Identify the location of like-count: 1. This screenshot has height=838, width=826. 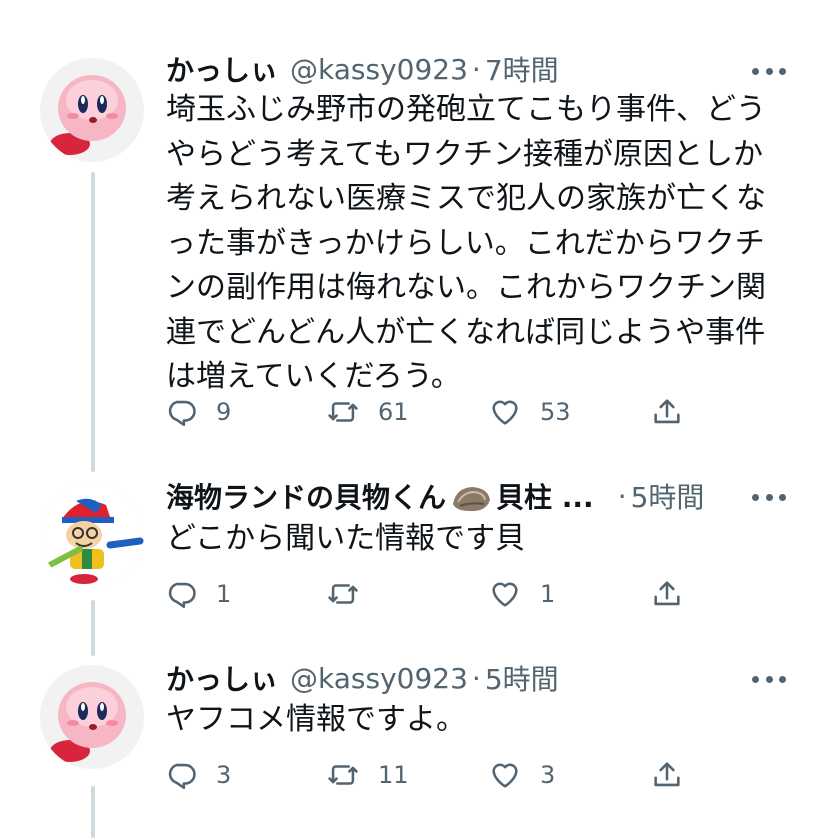
(548, 594).